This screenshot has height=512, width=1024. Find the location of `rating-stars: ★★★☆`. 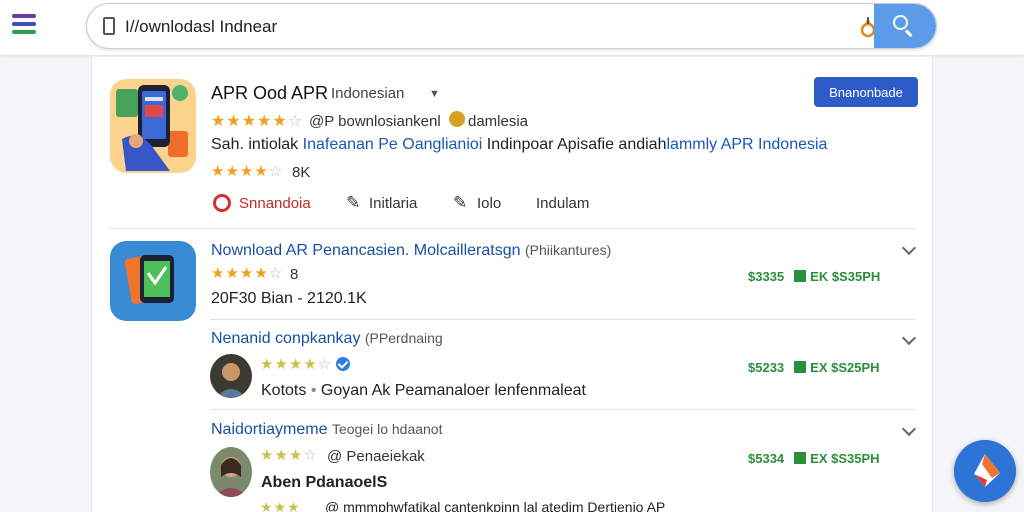

rating-stars: ★★★☆ is located at coordinates (289, 455).